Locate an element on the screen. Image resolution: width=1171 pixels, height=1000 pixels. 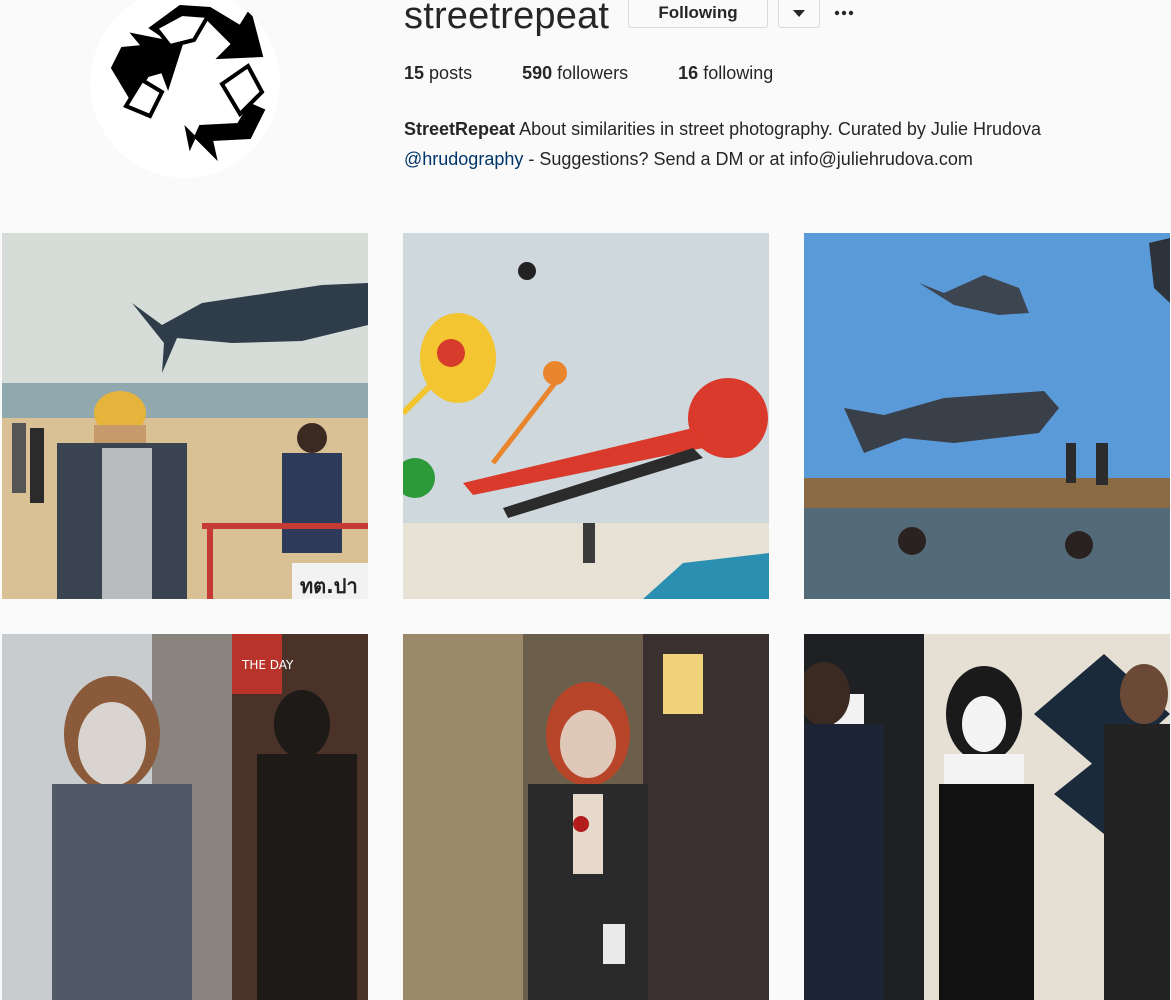
post-thumbnail-4: THE DAY is located at coordinates (185, 817).